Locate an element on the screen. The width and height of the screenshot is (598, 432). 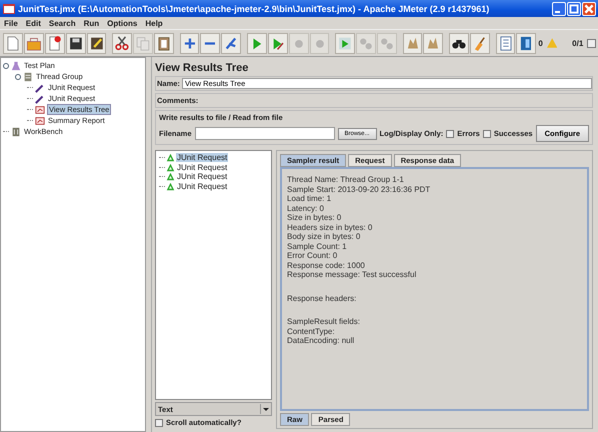
result-line: Thread Name: Thread Group 1-1 is located at coordinates (346, 179).